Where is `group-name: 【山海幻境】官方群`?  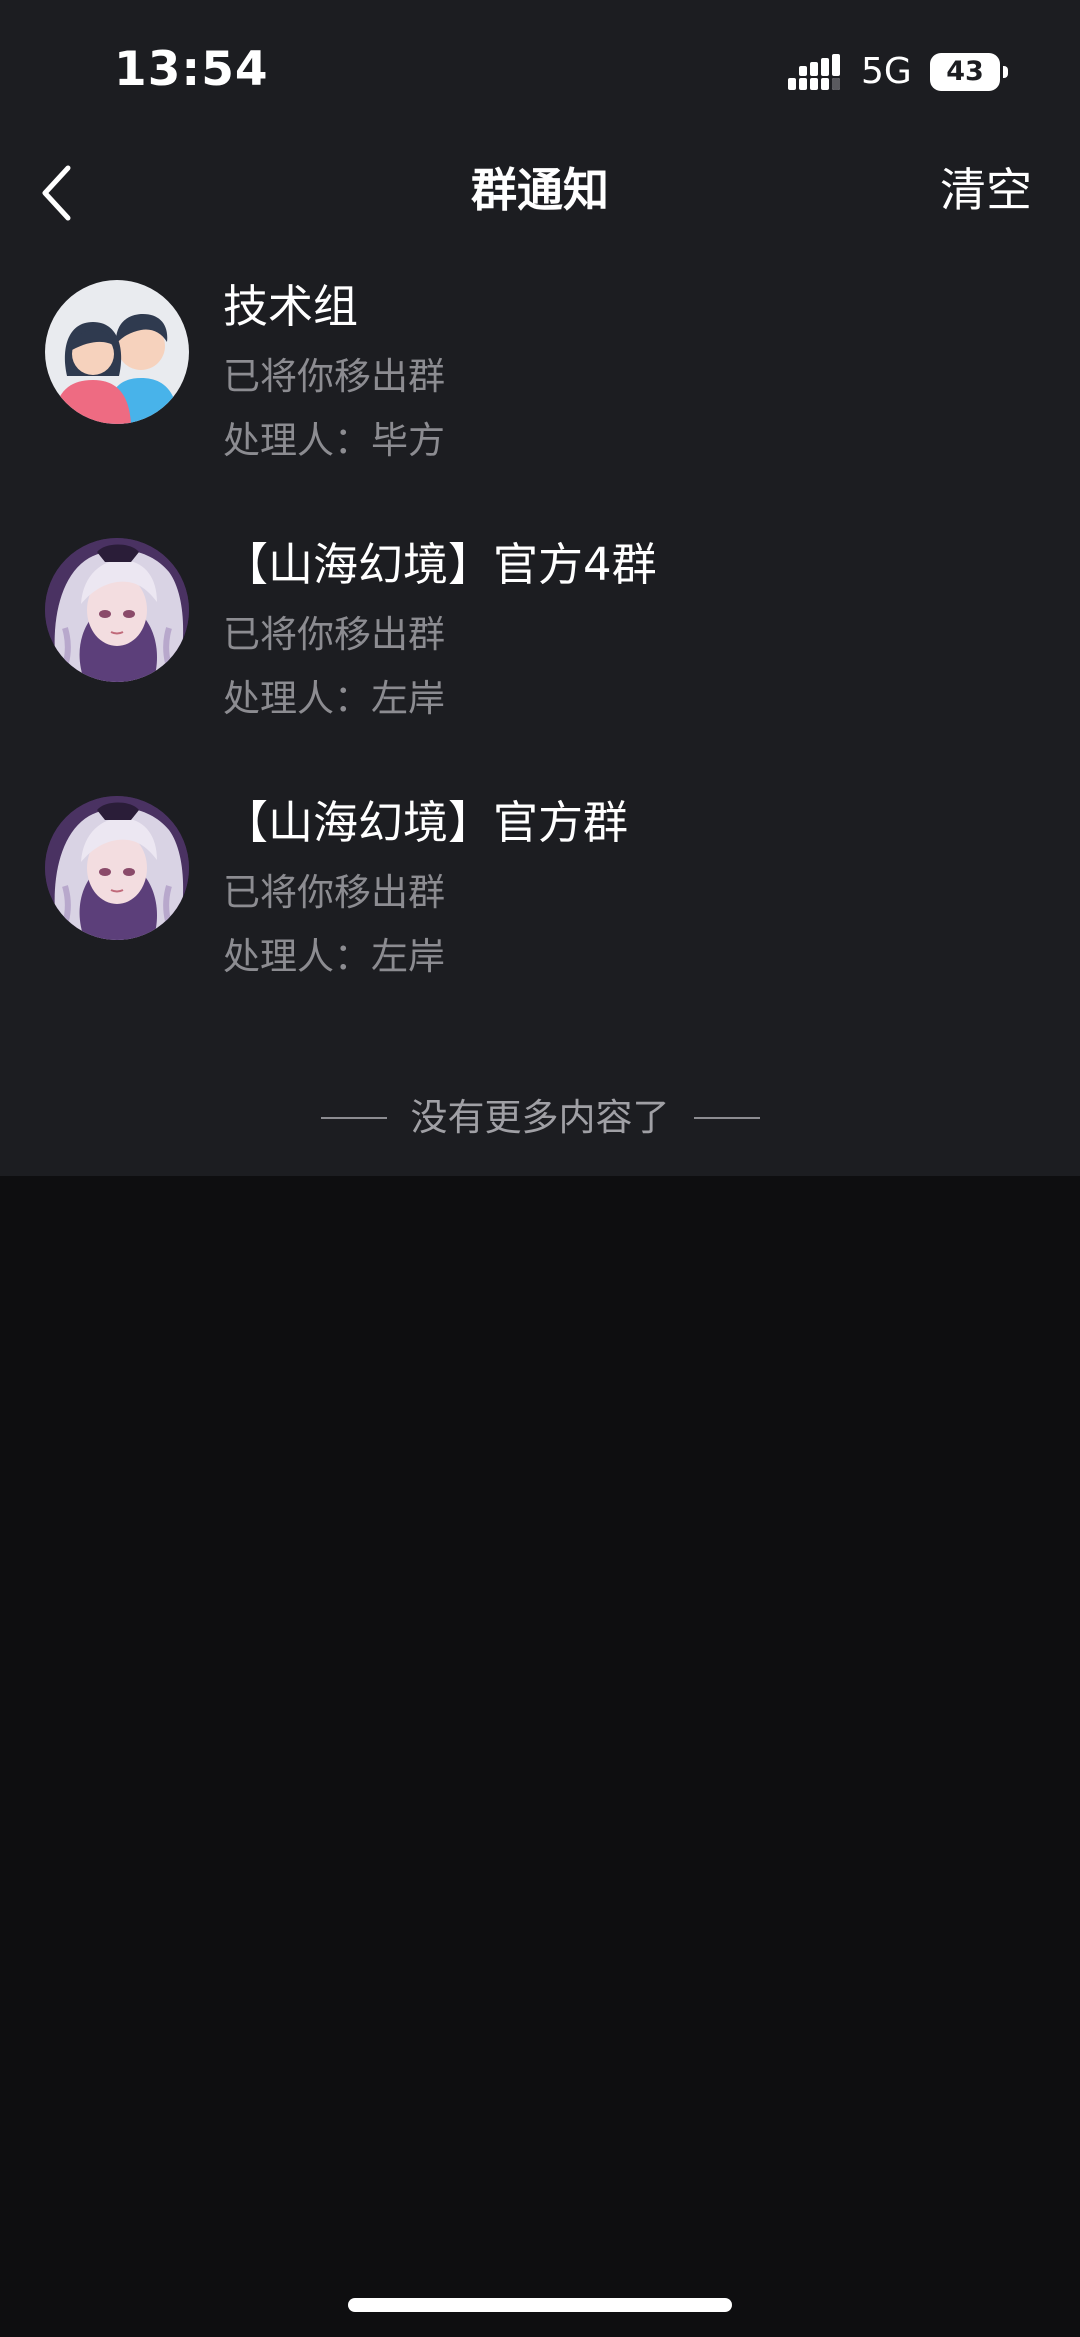
group-name: 【山海幻境】官方群 is located at coordinates (426, 822).